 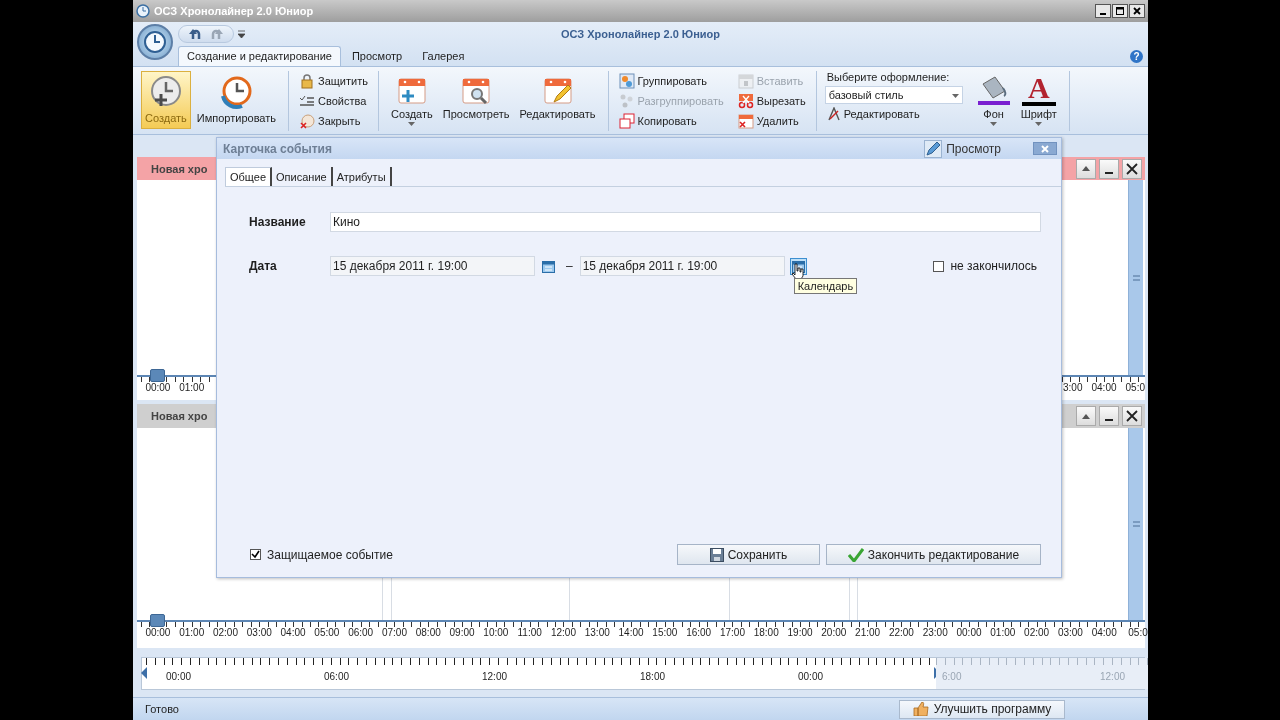 What do you see at coordinates (476, 100) in the screenshot?
I see `ribbon-button: Просмотреть` at bounding box center [476, 100].